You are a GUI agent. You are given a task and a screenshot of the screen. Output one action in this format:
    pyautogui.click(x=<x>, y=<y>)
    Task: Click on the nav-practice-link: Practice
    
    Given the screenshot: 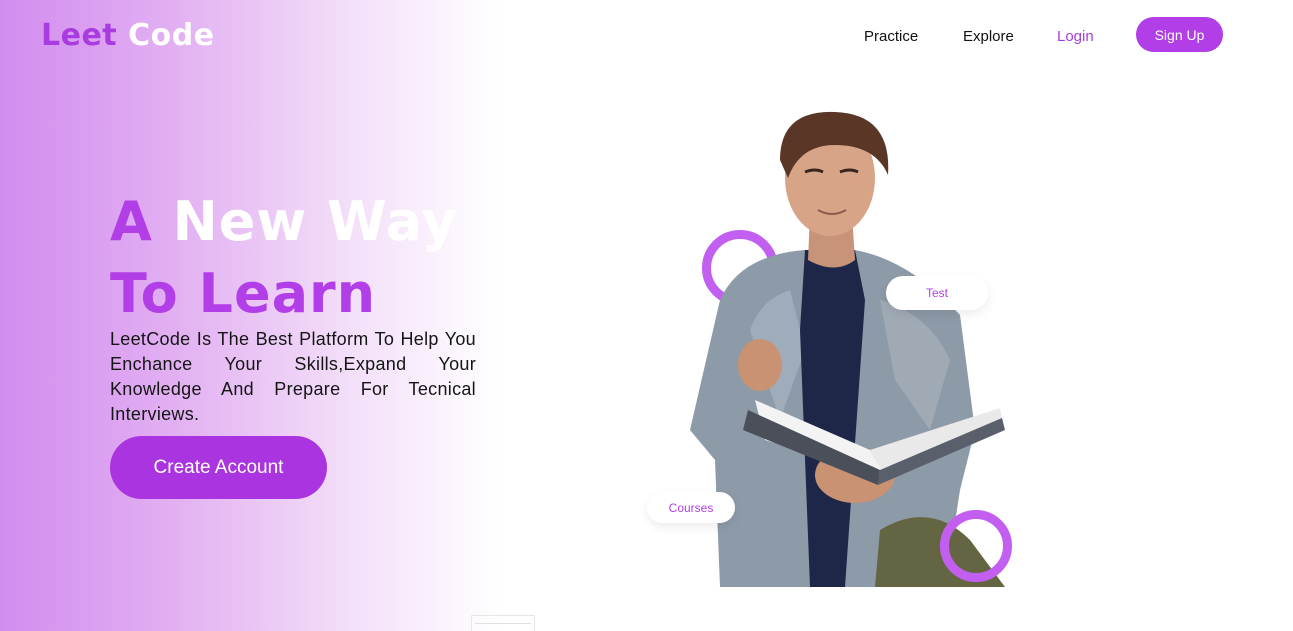 What is the action you would take?
    pyautogui.click(x=891, y=36)
    